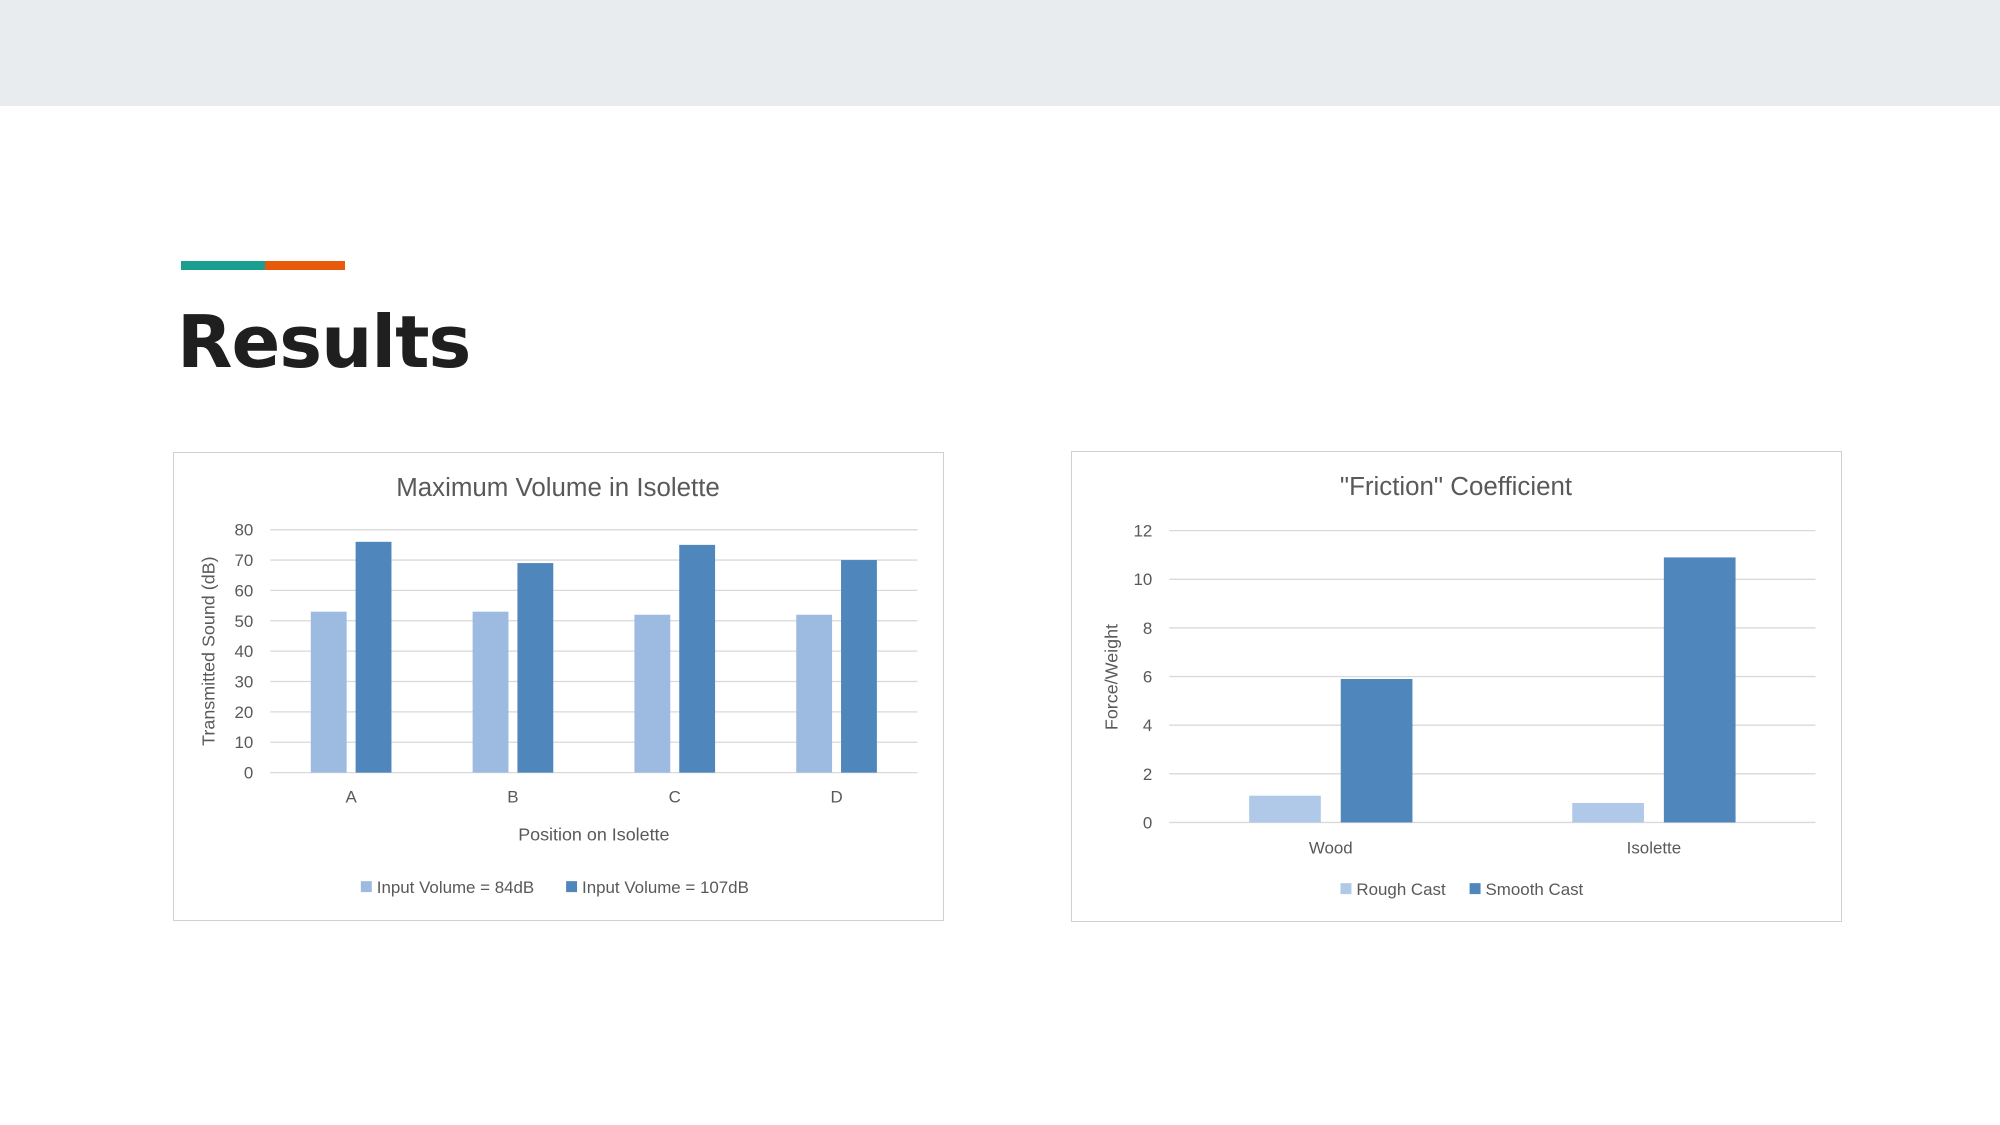 The width and height of the screenshot is (2000, 1125). What do you see at coordinates (1147, 774) in the screenshot?
I see `y-tick-label: 2` at bounding box center [1147, 774].